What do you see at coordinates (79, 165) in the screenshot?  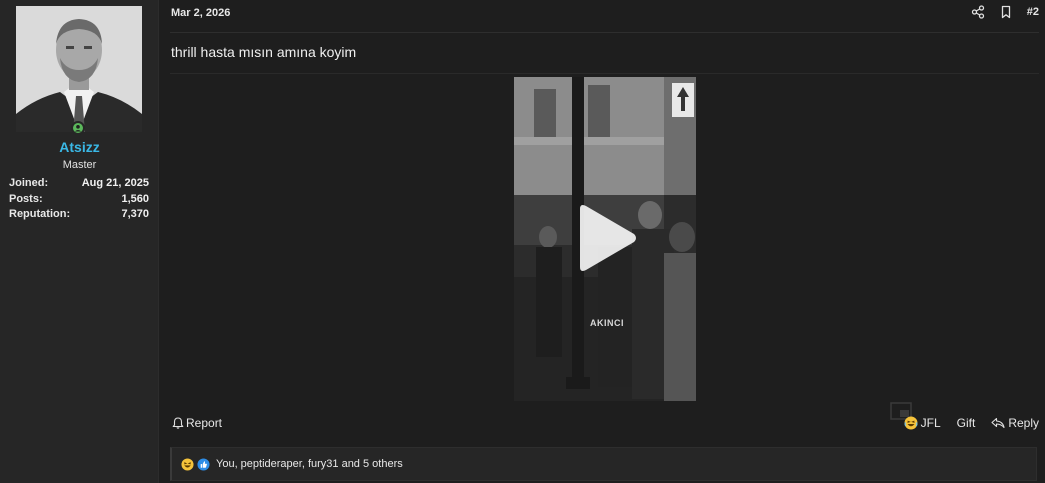 I see `user-title: Master` at bounding box center [79, 165].